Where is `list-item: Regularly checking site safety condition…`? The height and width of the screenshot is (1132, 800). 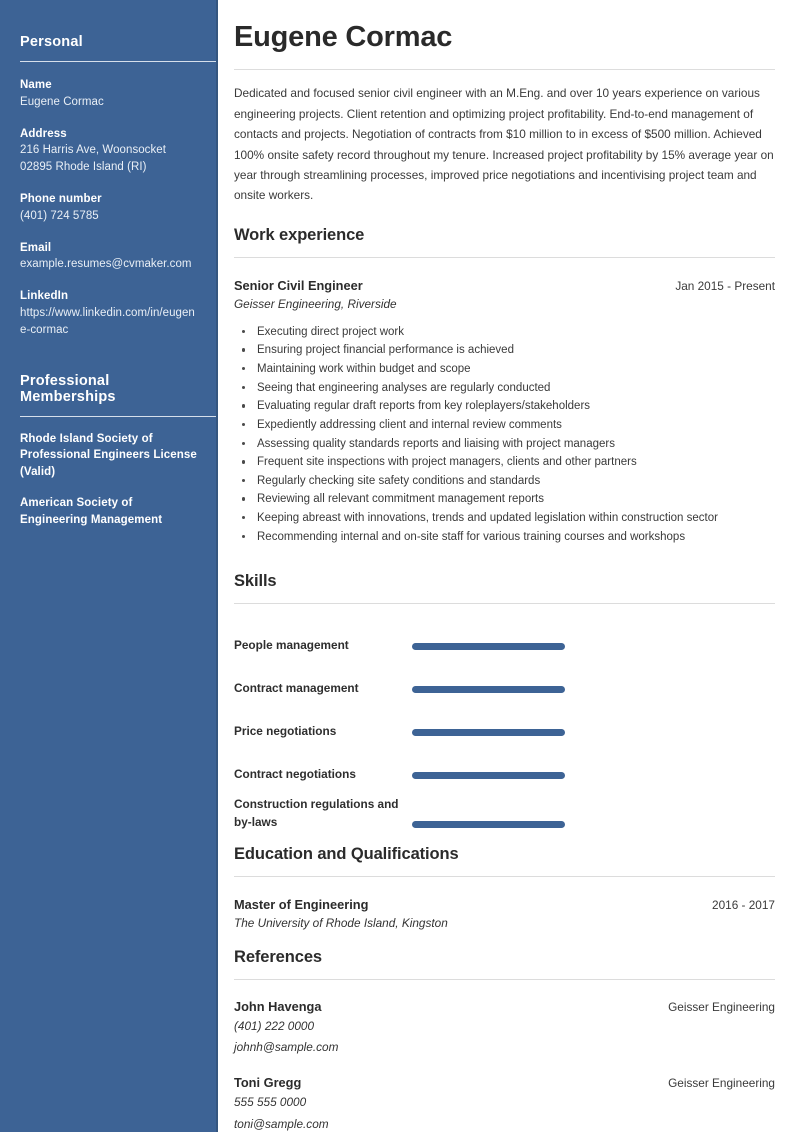
list-item: Regularly checking site safety condition… is located at coordinates (504, 481).